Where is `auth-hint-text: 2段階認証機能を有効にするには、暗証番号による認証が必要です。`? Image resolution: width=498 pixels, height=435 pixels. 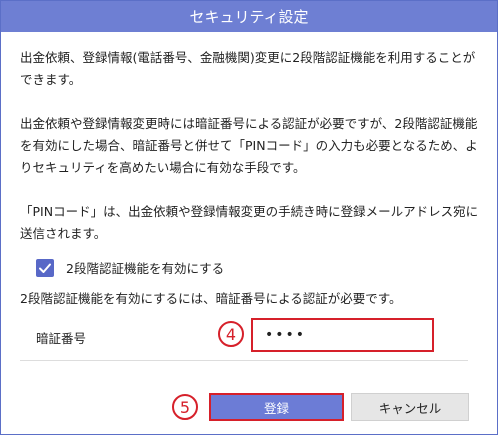 auth-hint-text: 2段階認証機能を有効にするには、暗証番号による認証が必要です。 is located at coordinates (211, 298).